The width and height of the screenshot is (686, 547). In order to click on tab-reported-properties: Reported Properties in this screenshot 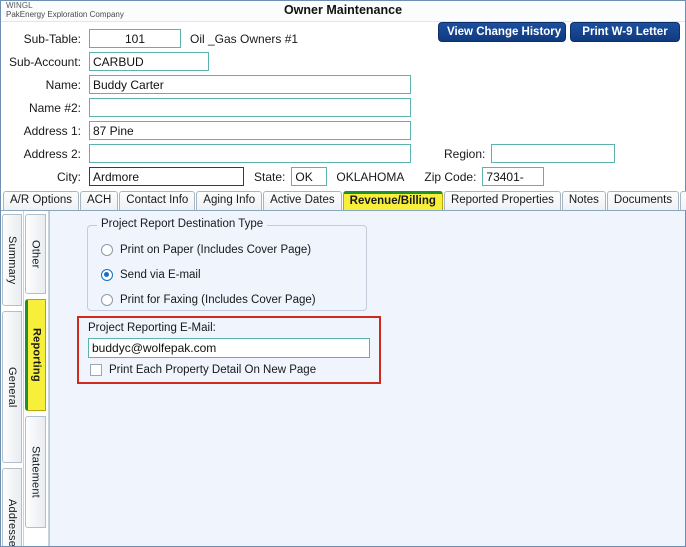, I will do `click(502, 200)`.